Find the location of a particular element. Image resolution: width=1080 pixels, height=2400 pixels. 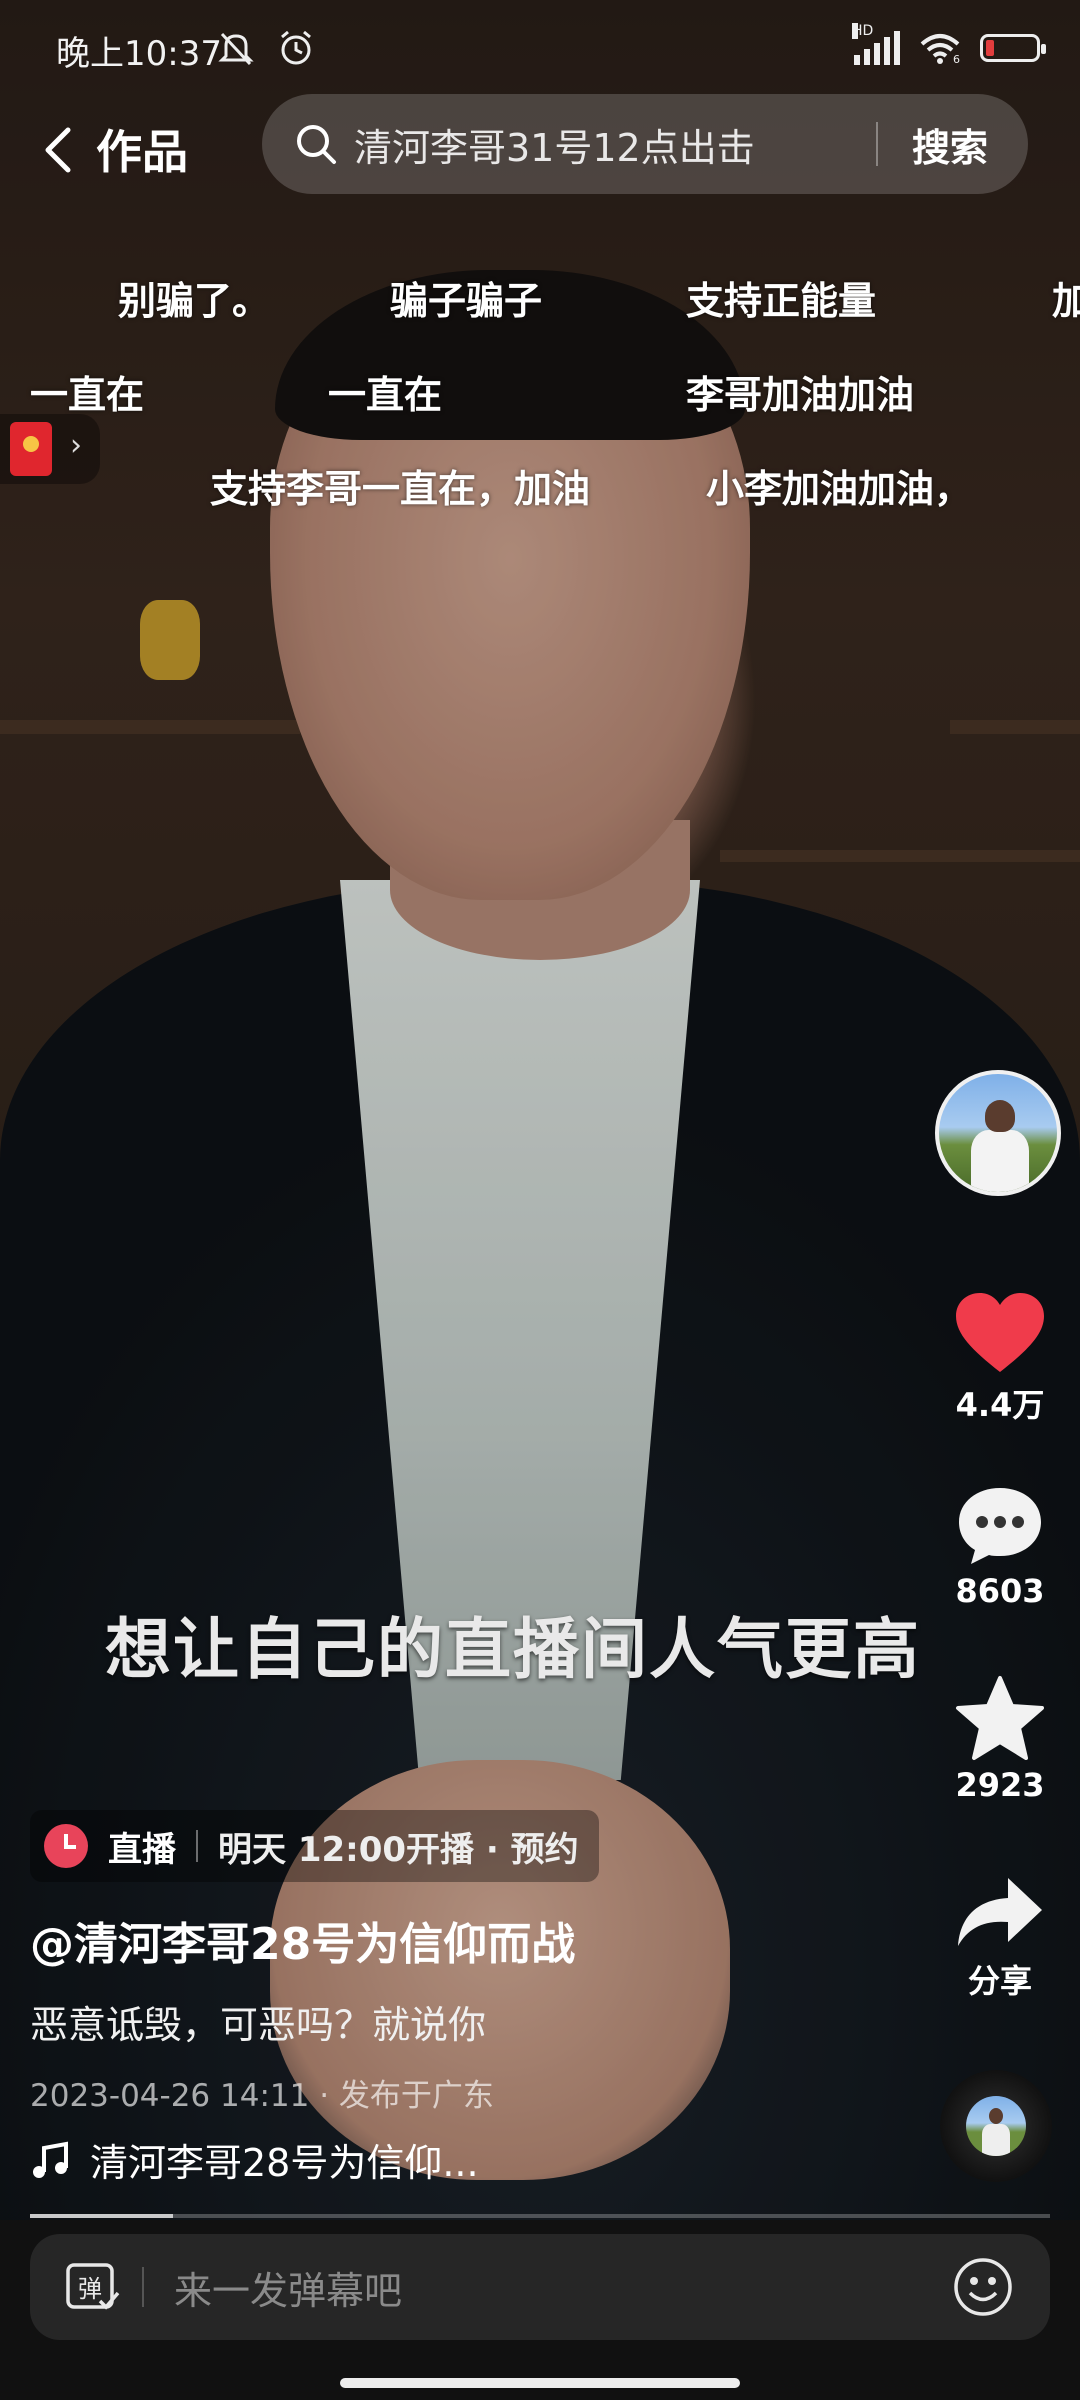

disc-figure-body is located at coordinates (996, 2140).